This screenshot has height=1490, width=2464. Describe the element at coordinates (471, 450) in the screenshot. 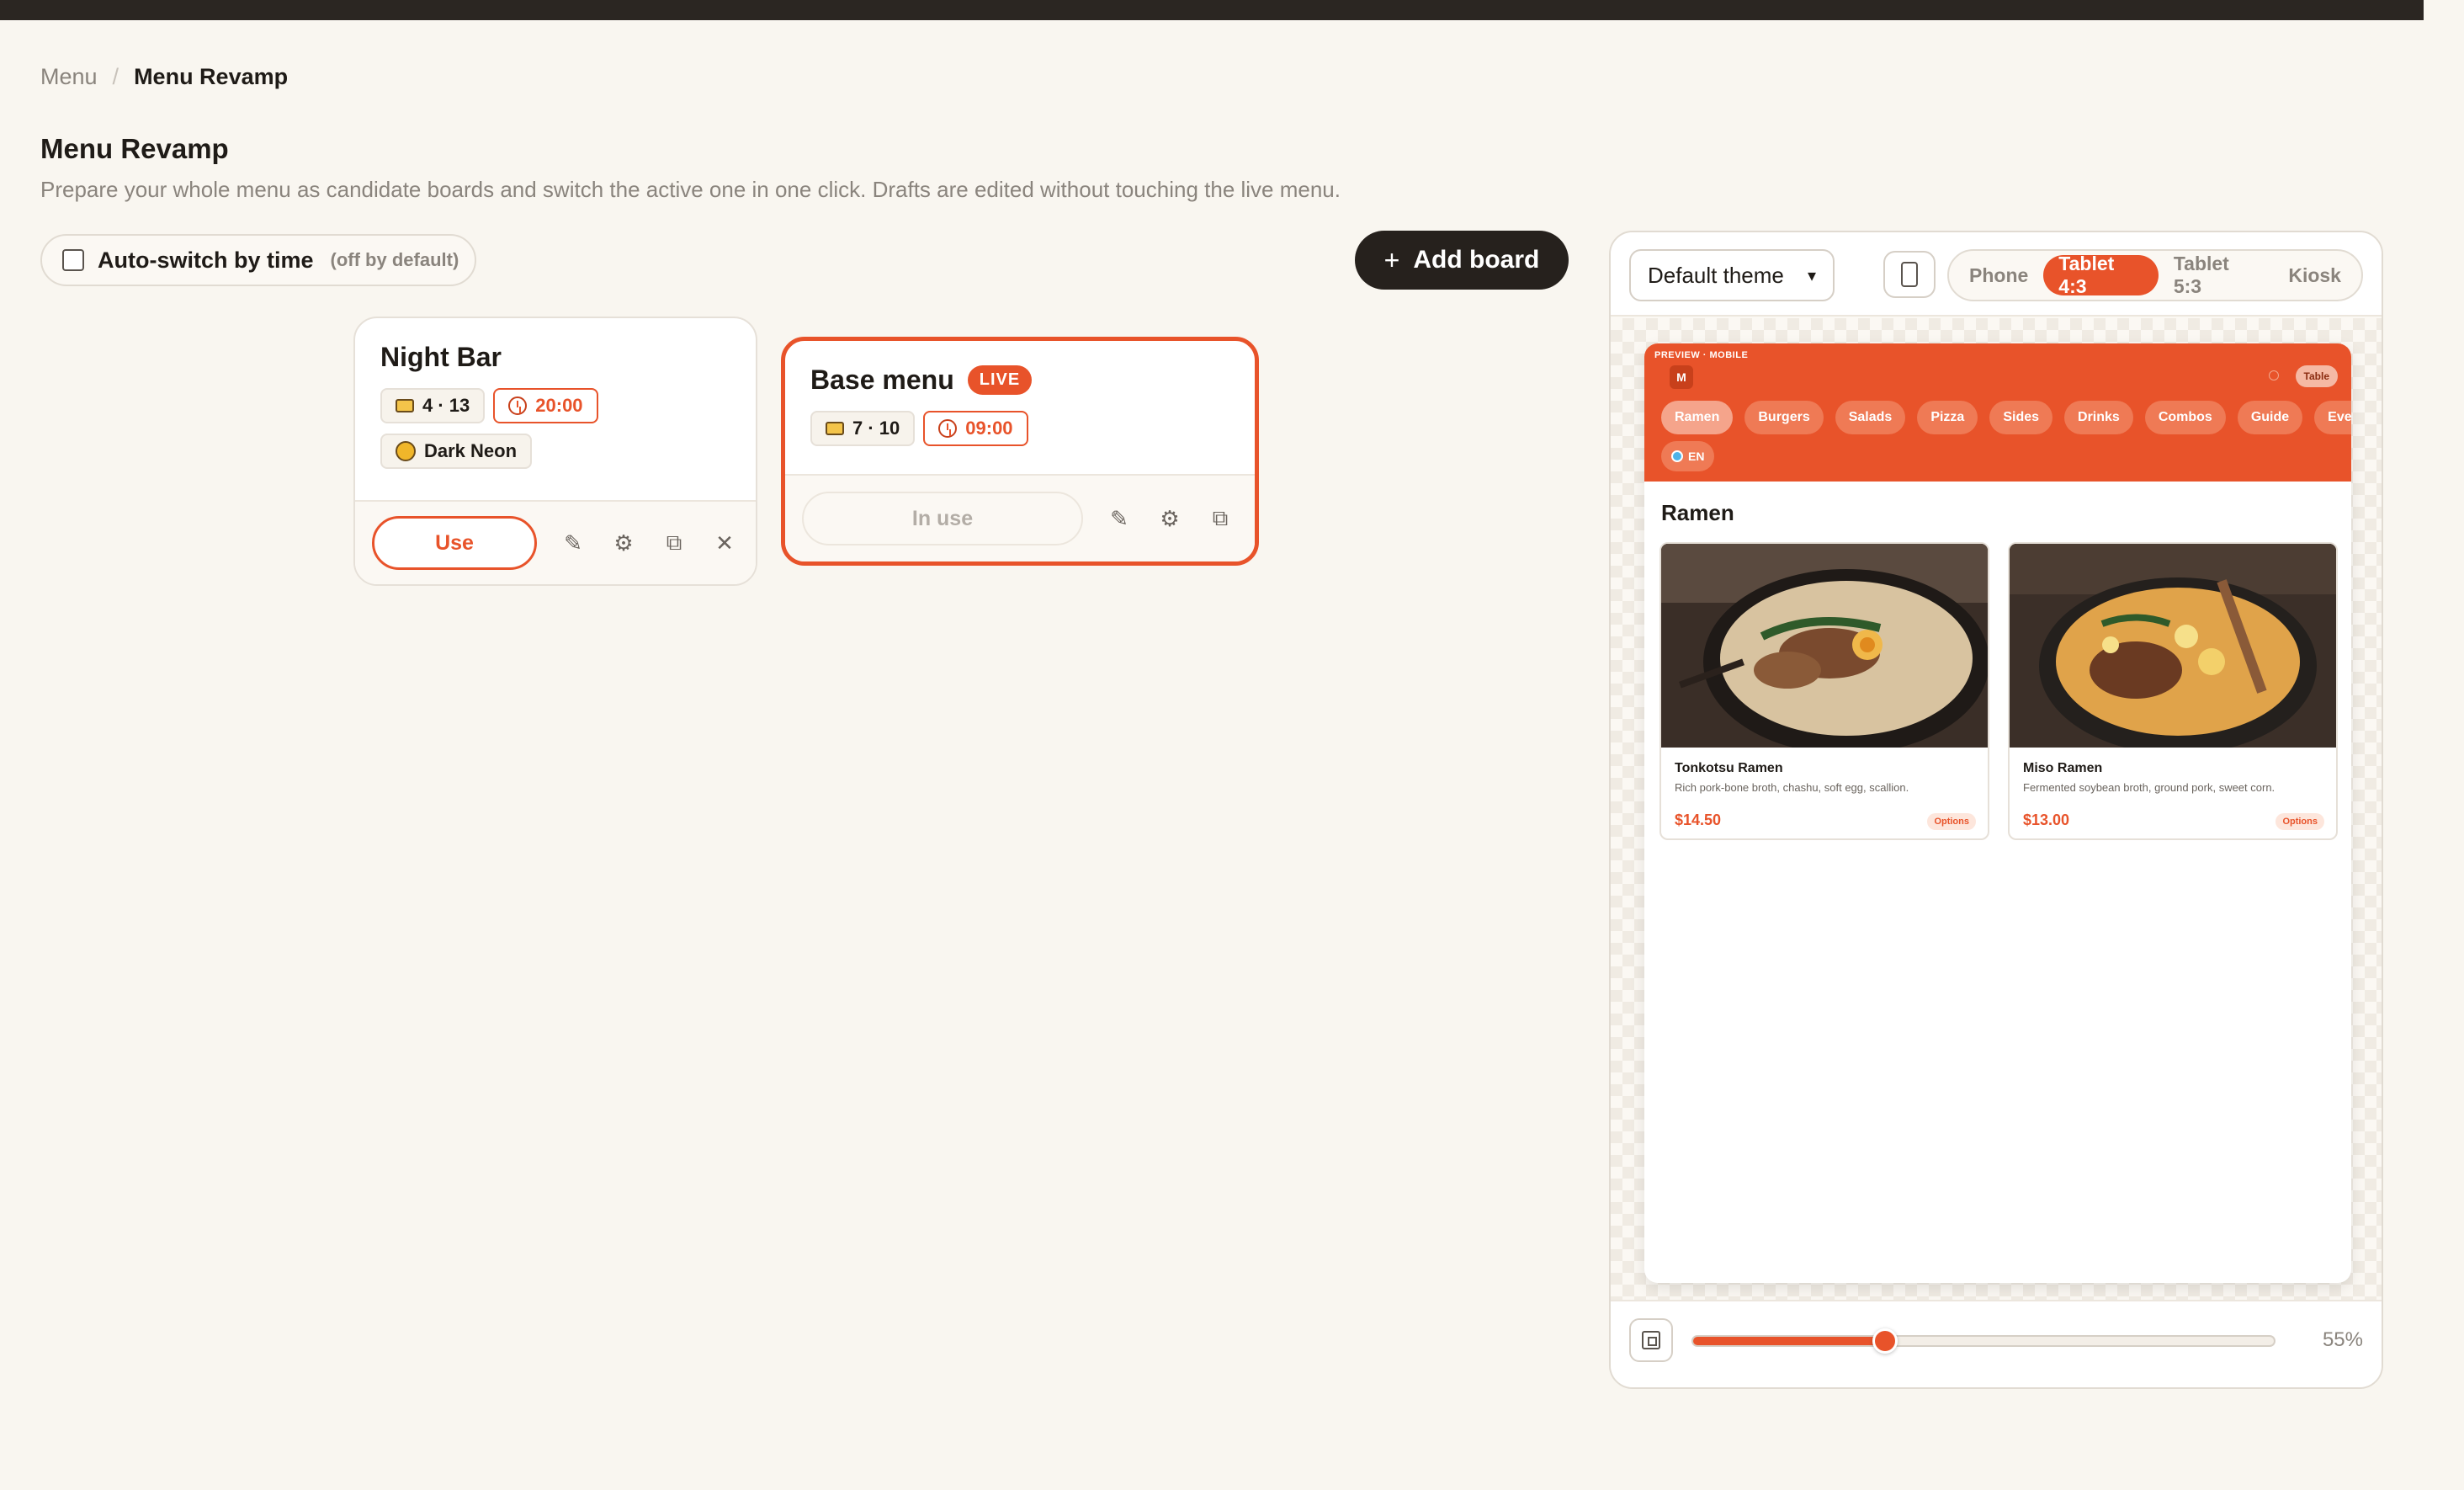

I see `board-theme: Dark Neon` at that location.